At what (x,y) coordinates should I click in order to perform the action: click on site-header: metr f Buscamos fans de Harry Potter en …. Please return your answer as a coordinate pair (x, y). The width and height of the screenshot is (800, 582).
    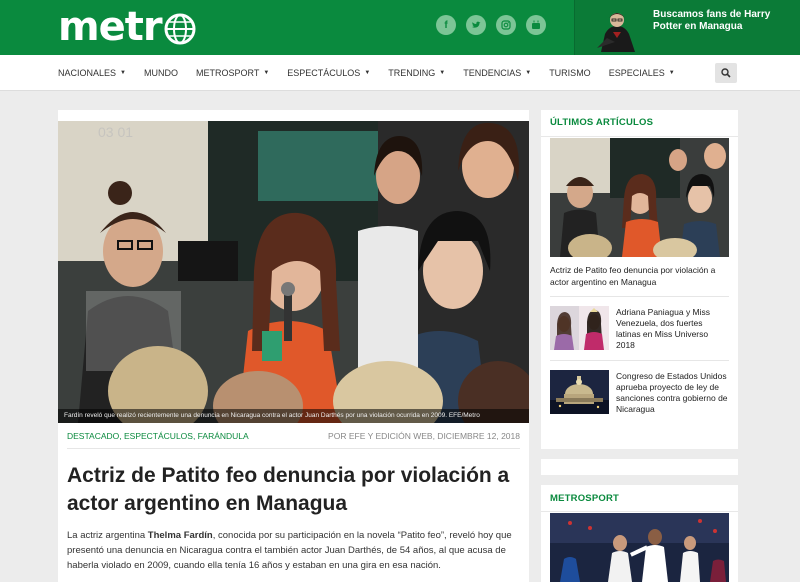
    Looking at the image, I should click on (400, 27).